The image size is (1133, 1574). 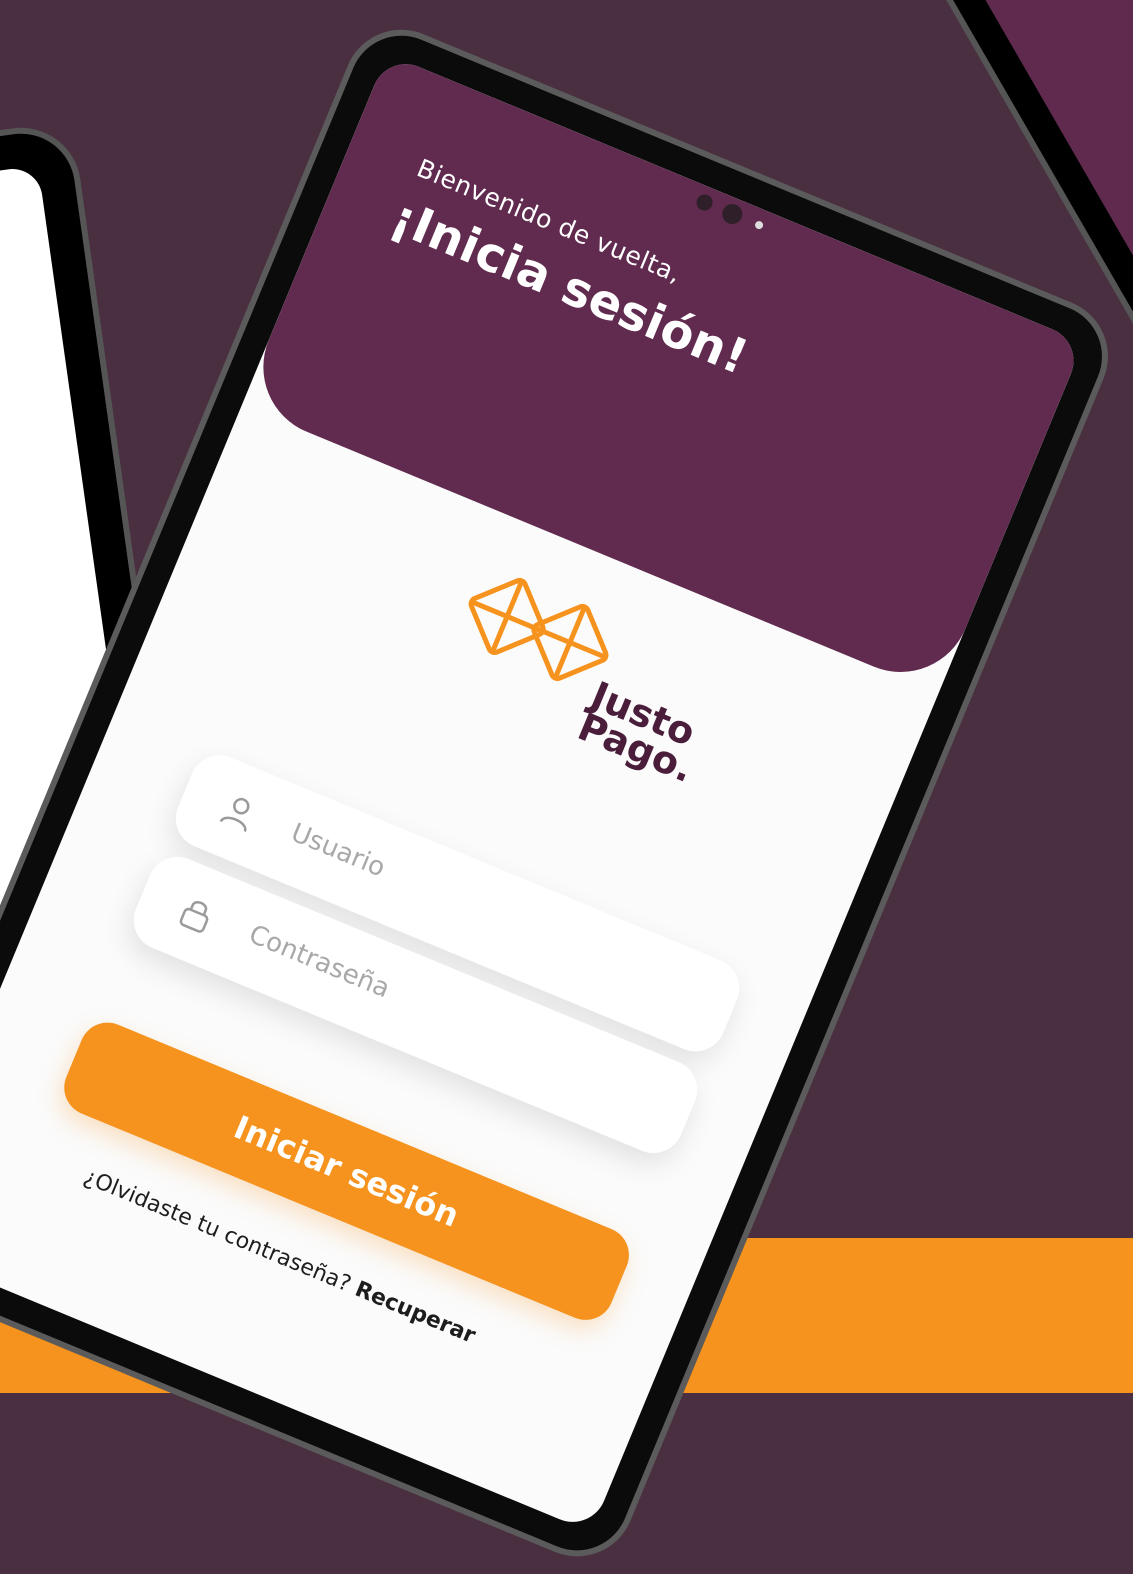 What do you see at coordinates (338, 850) in the screenshot?
I see `username-placeholder: Usuario` at bounding box center [338, 850].